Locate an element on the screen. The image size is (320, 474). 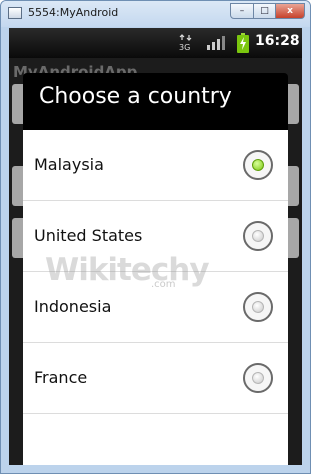
option-label: Malaysia is located at coordinates (69, 164).